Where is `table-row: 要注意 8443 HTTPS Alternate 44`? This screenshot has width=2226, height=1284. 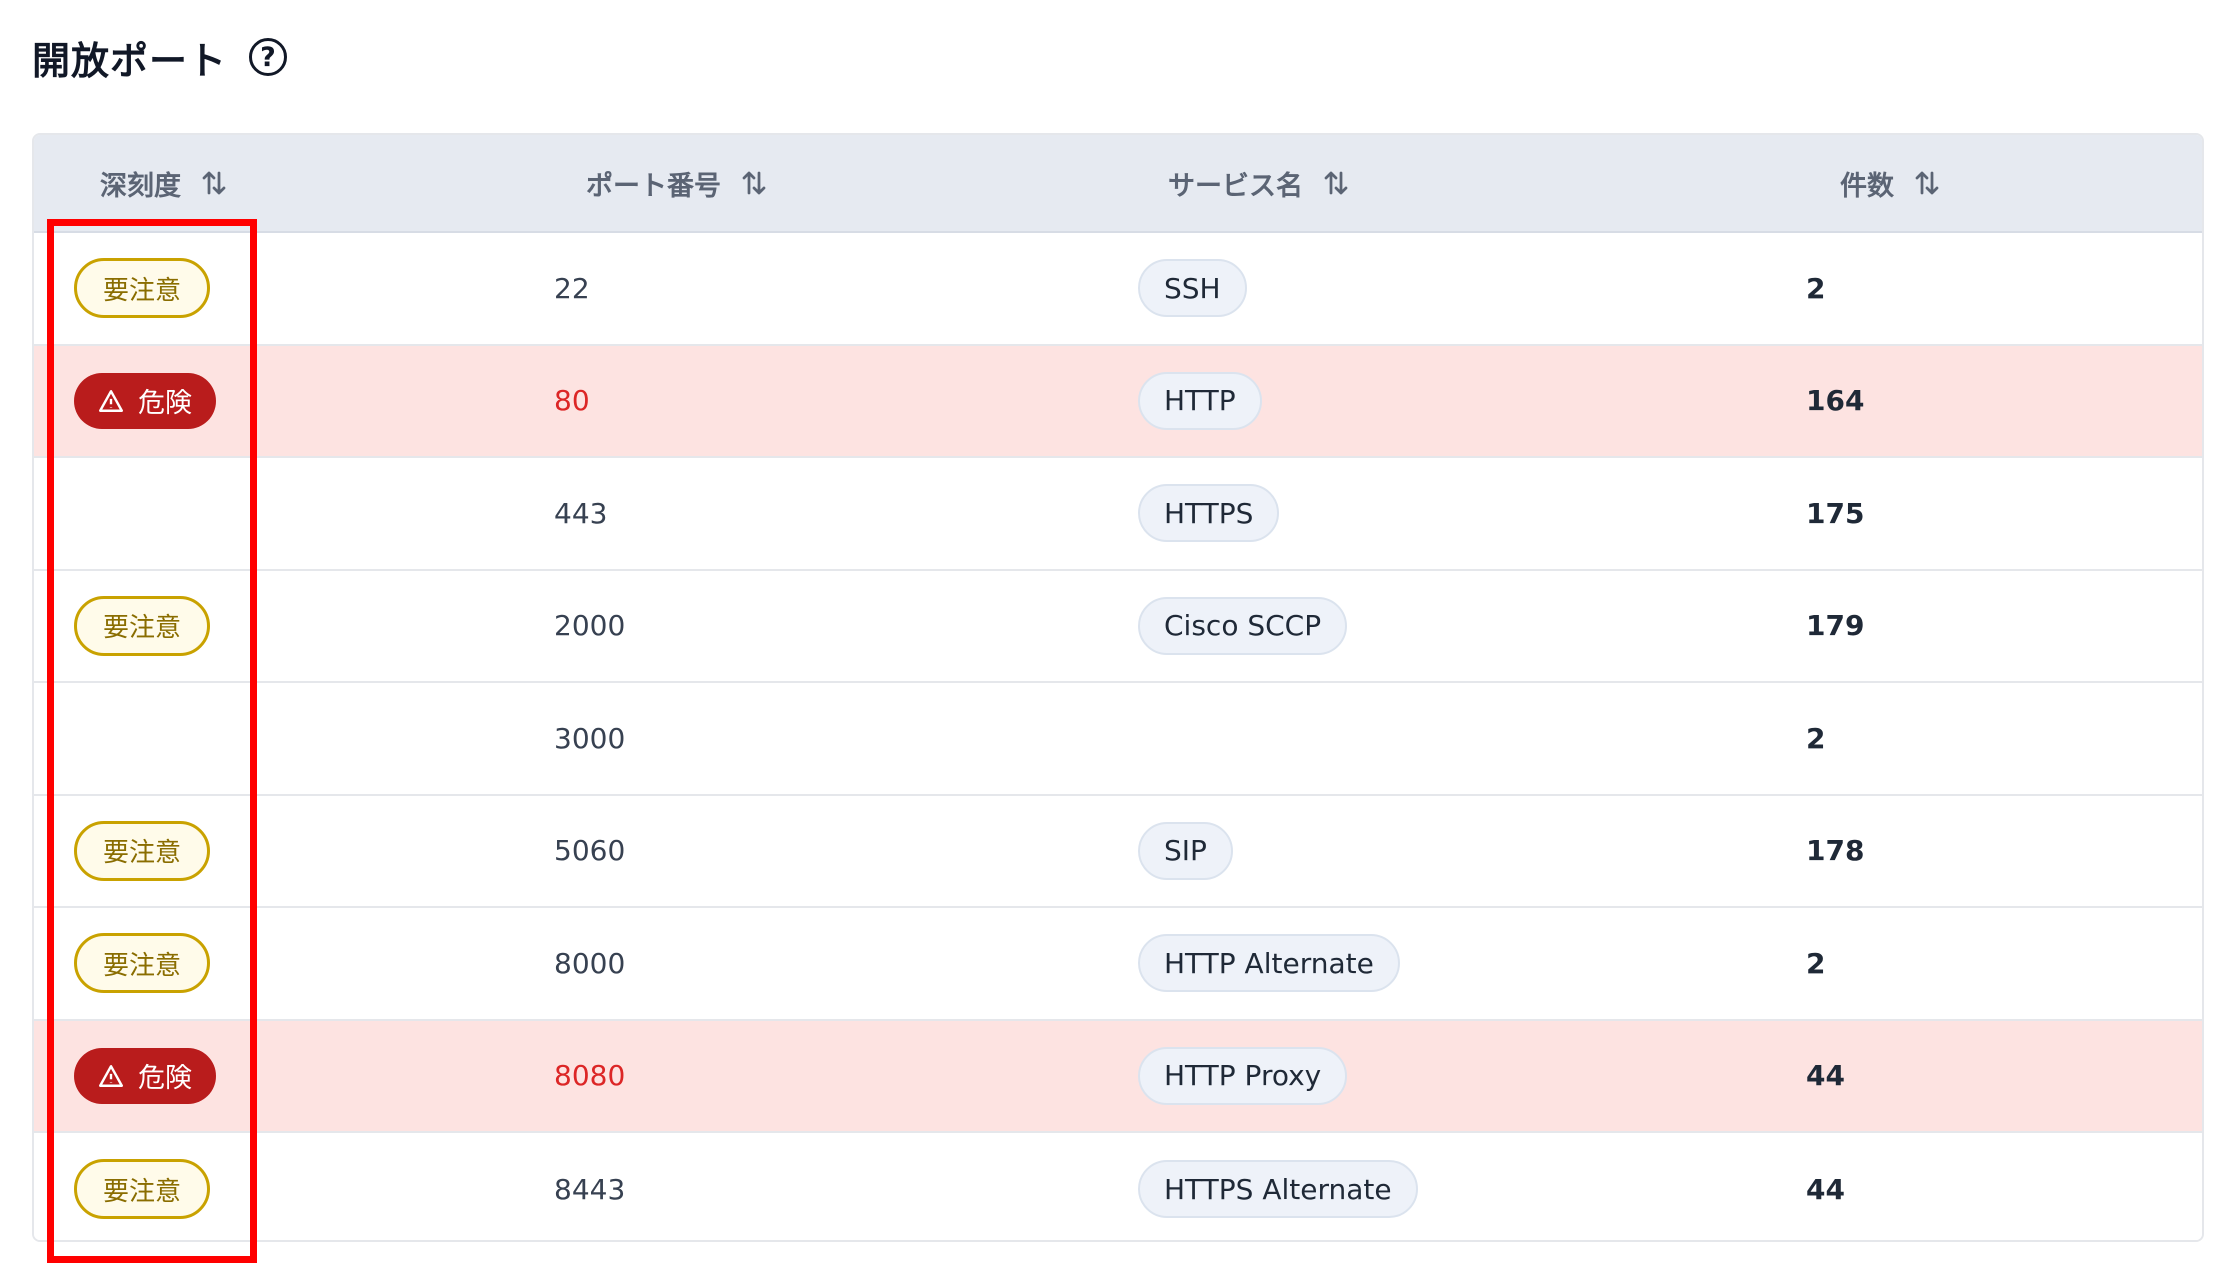 table-row: 要注意 8443 HTTPS Alternate 44 is located at coordinates (1118, 1186).